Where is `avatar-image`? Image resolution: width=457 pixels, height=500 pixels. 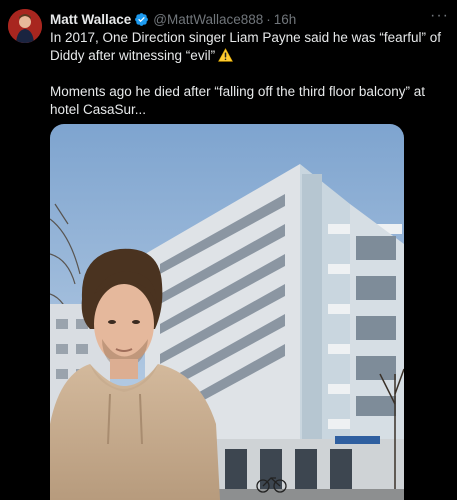 avatar-image is located at coordinates (25, 26).